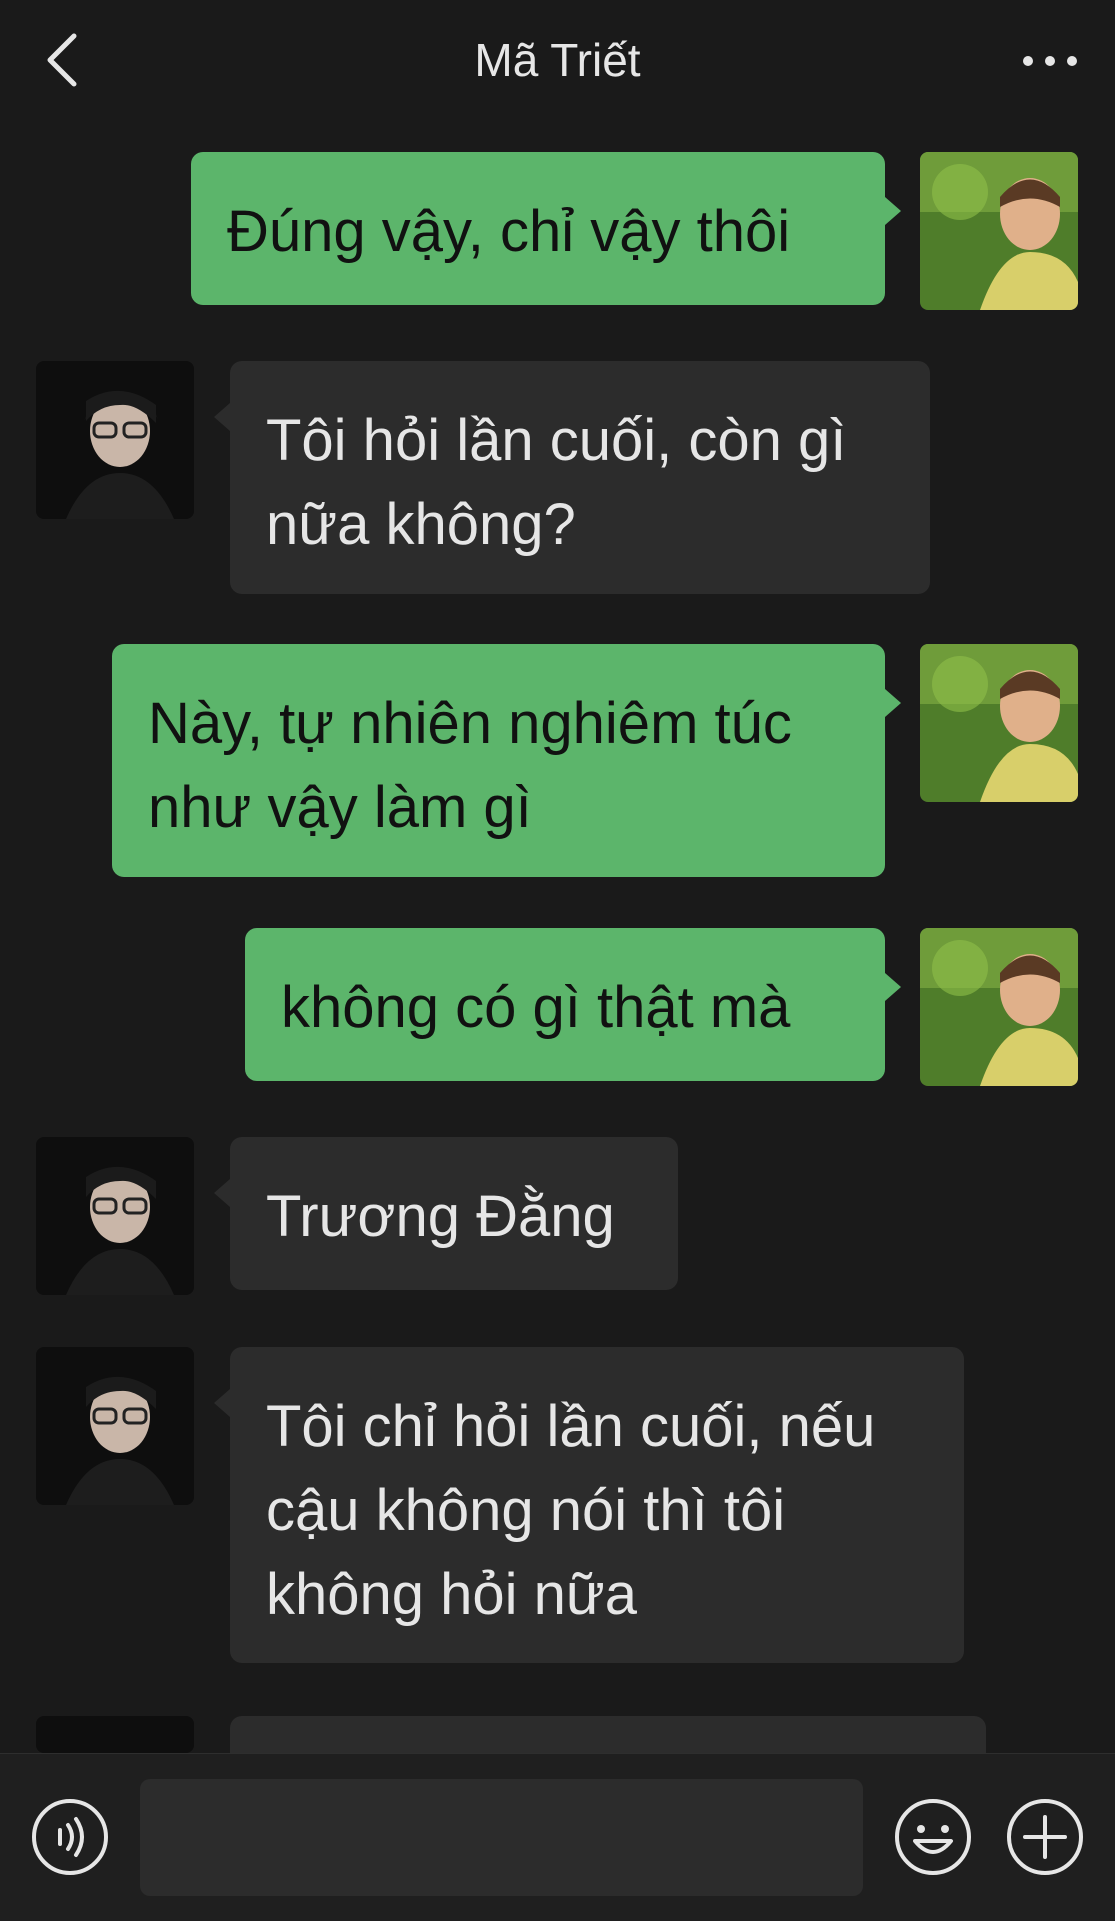 The height and width of the screenshot is (1921, 1115). Describe the element at coordinates (440, 1216) in the screenshot. I see `message-text-line: Trương Đằng` at that location.